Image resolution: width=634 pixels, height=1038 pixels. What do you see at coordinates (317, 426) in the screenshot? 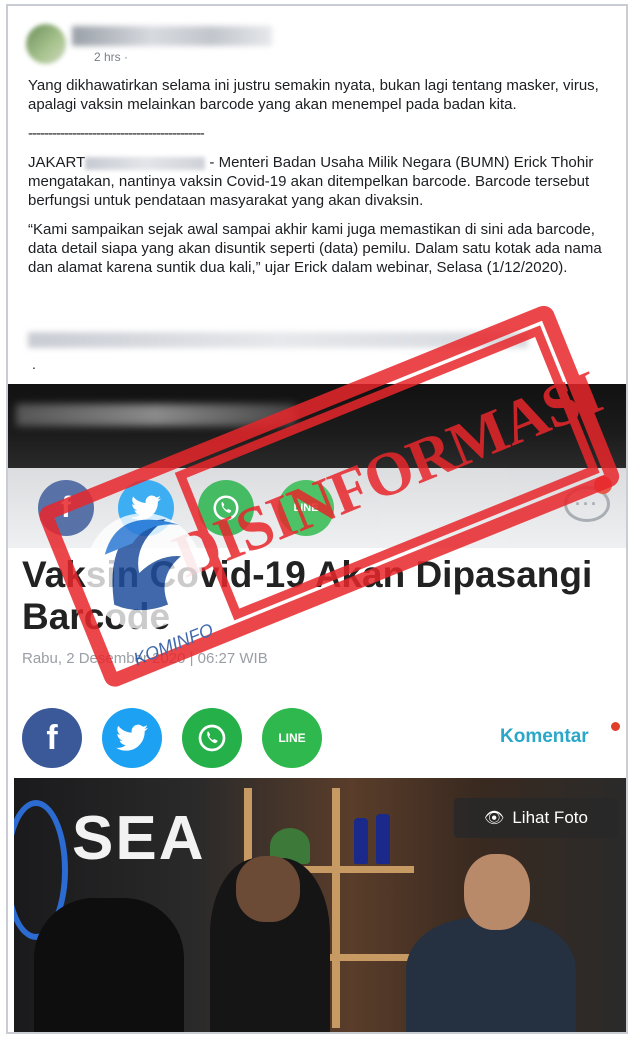
I see `screenshot-banner` at bounding box center [317, 426].